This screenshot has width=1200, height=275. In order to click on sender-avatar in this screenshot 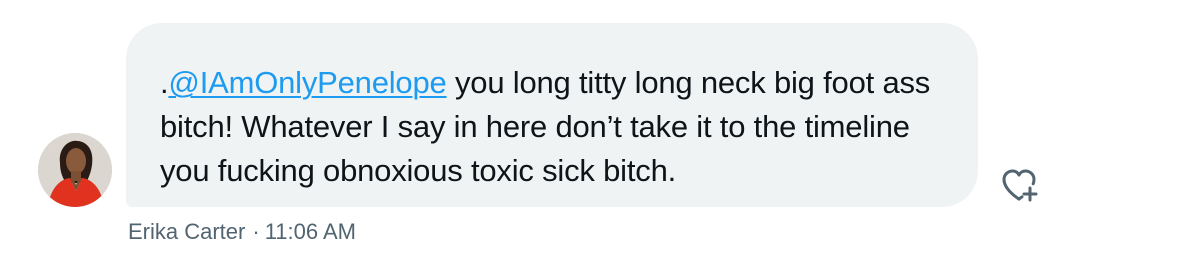, I will do `click(75, 170)`.